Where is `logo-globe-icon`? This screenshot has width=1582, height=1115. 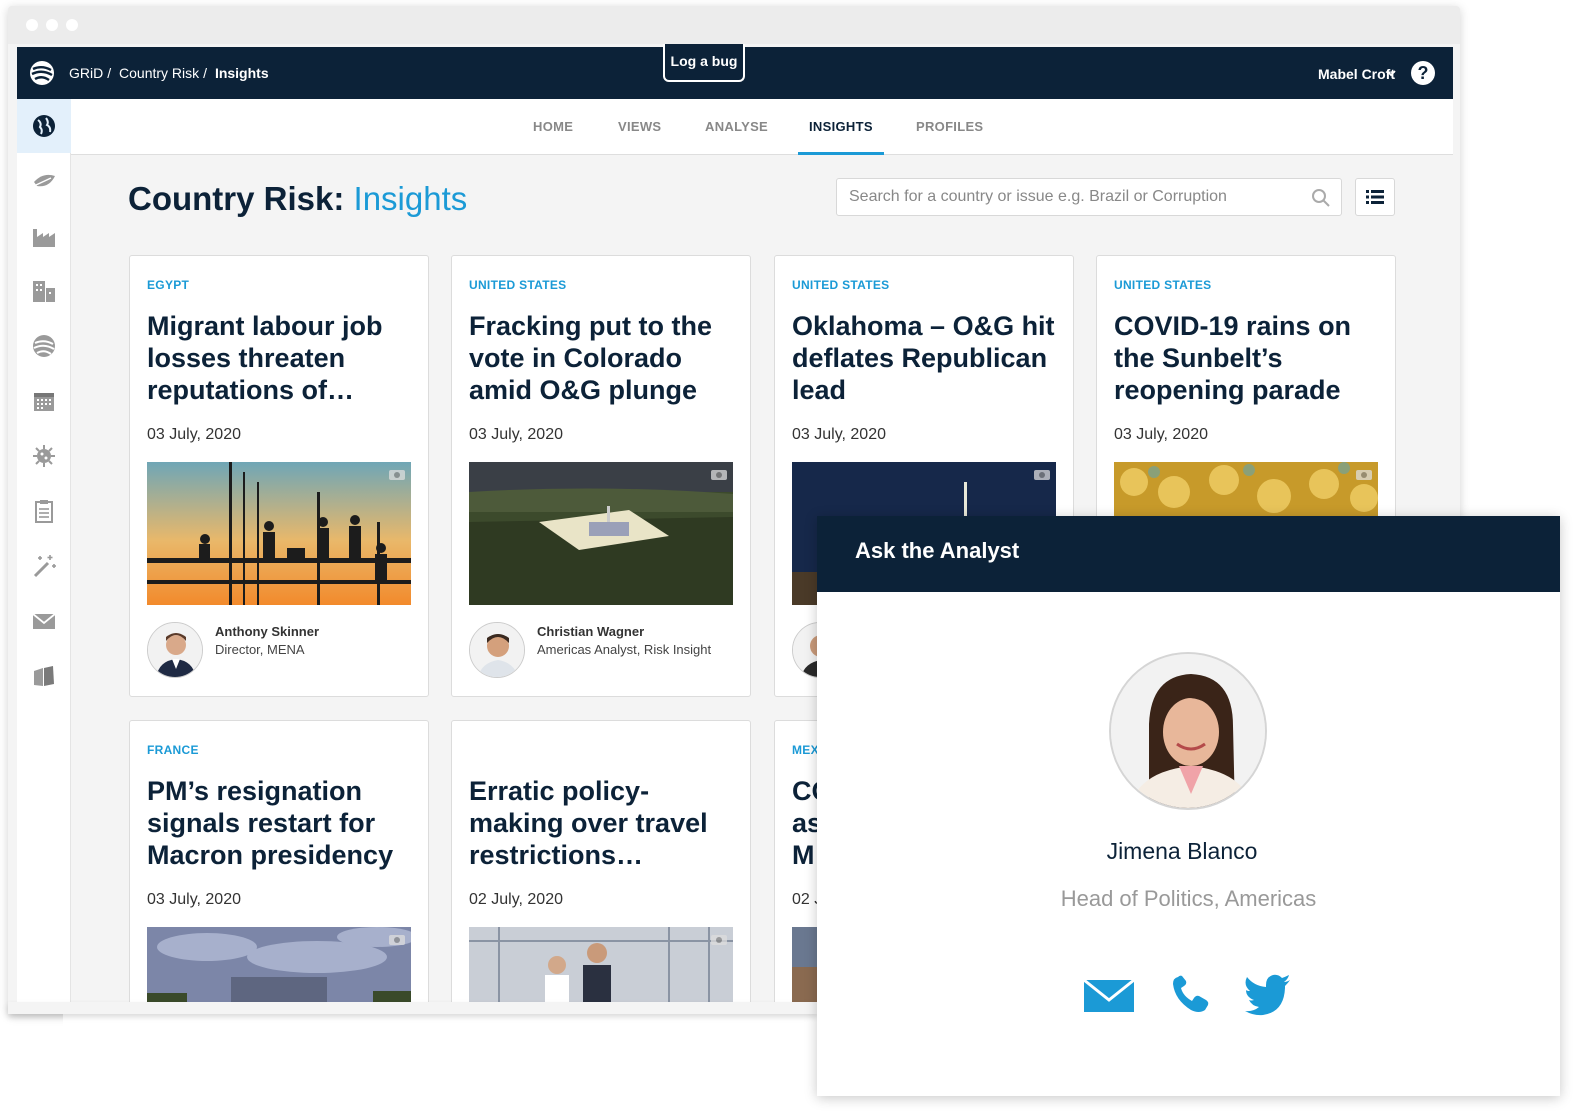 logo-globe-icon is located at coordinates (44, 346).